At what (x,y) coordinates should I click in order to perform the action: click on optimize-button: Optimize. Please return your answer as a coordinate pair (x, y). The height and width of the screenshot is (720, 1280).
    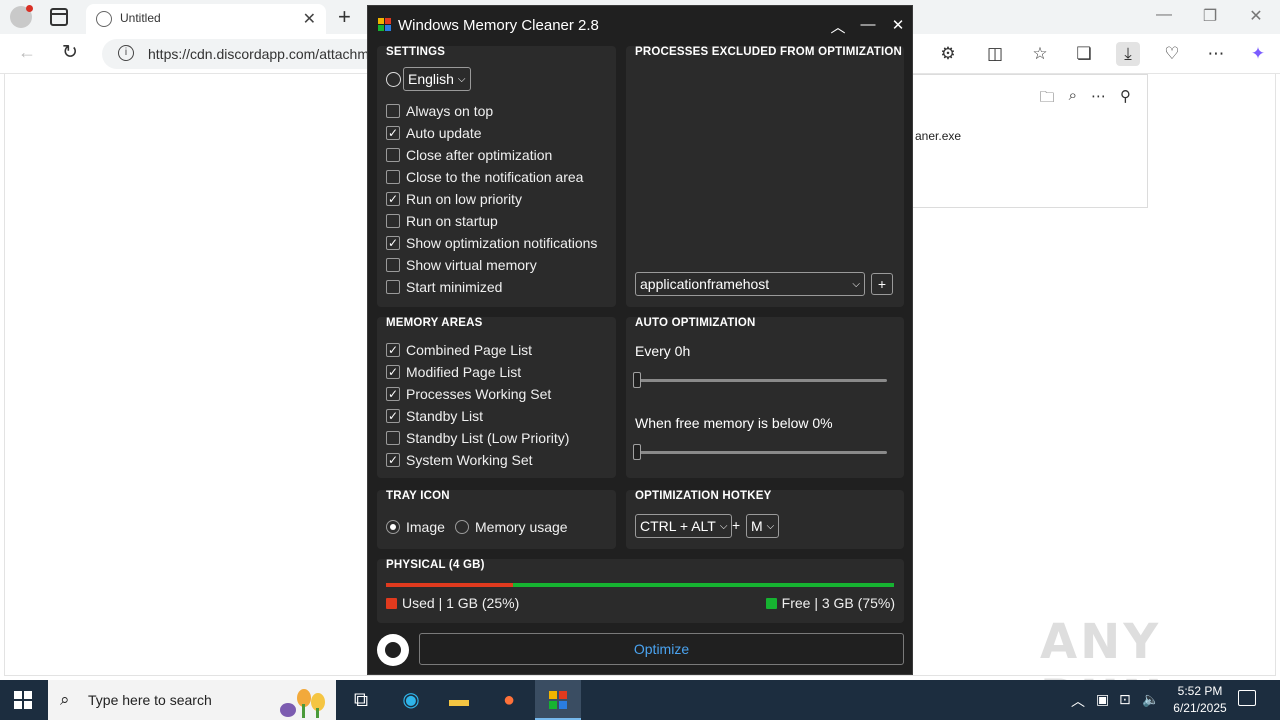
    Looking at the image, I should click on (661, 649).